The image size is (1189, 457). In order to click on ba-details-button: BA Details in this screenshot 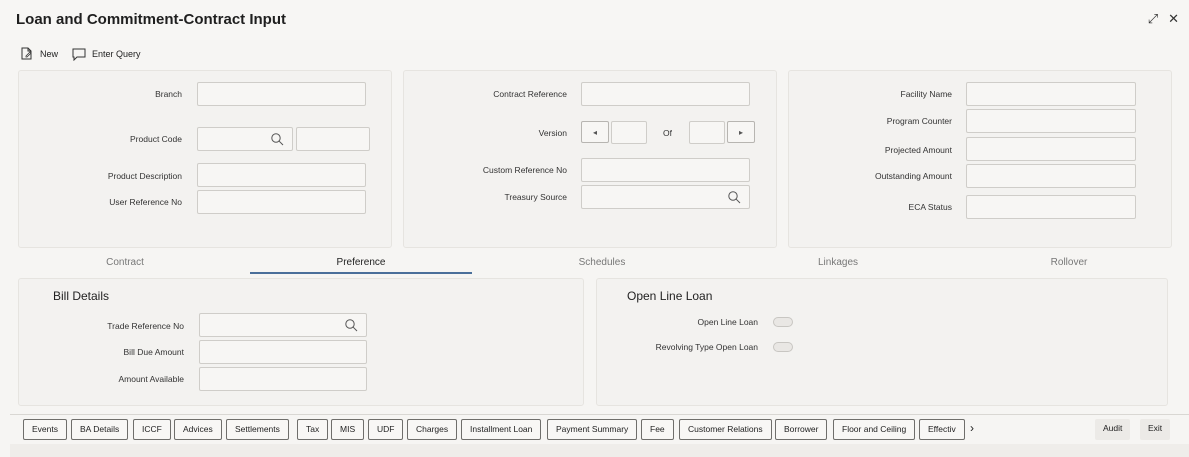, I will do `click(100, 429)`.